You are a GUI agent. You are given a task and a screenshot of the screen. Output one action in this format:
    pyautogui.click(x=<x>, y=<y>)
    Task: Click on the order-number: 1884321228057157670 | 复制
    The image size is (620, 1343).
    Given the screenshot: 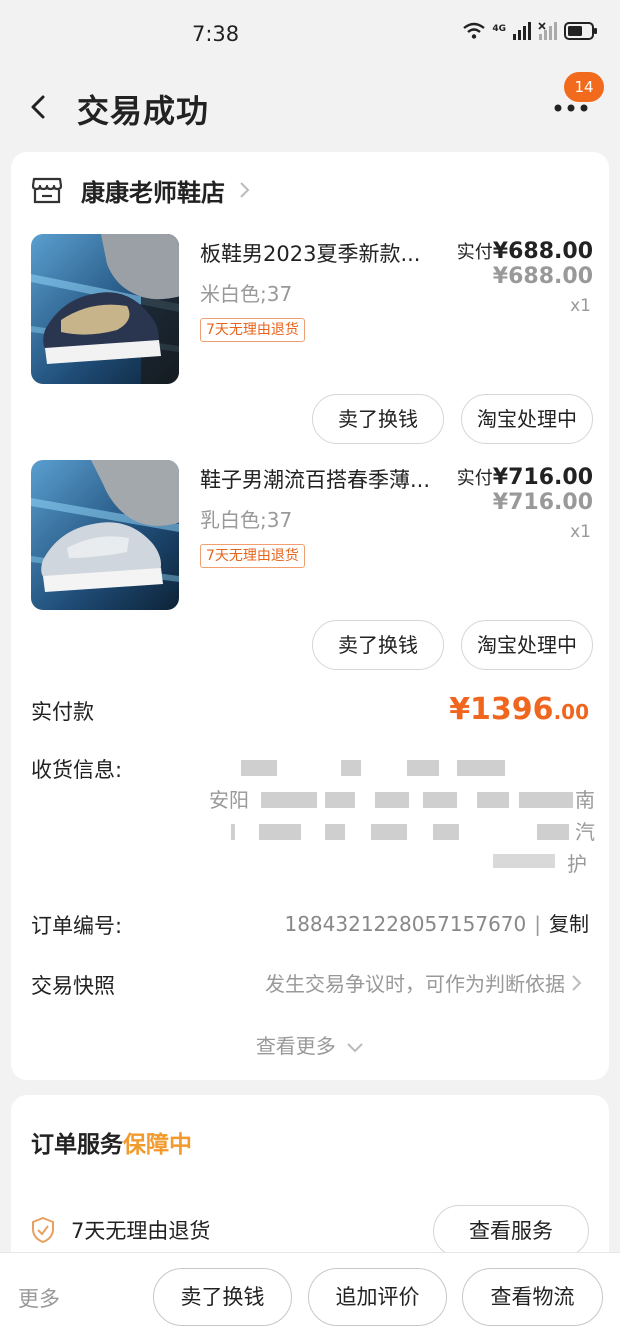 What is the action you would take?
    pyautogui.click(x=436, y=922)
    